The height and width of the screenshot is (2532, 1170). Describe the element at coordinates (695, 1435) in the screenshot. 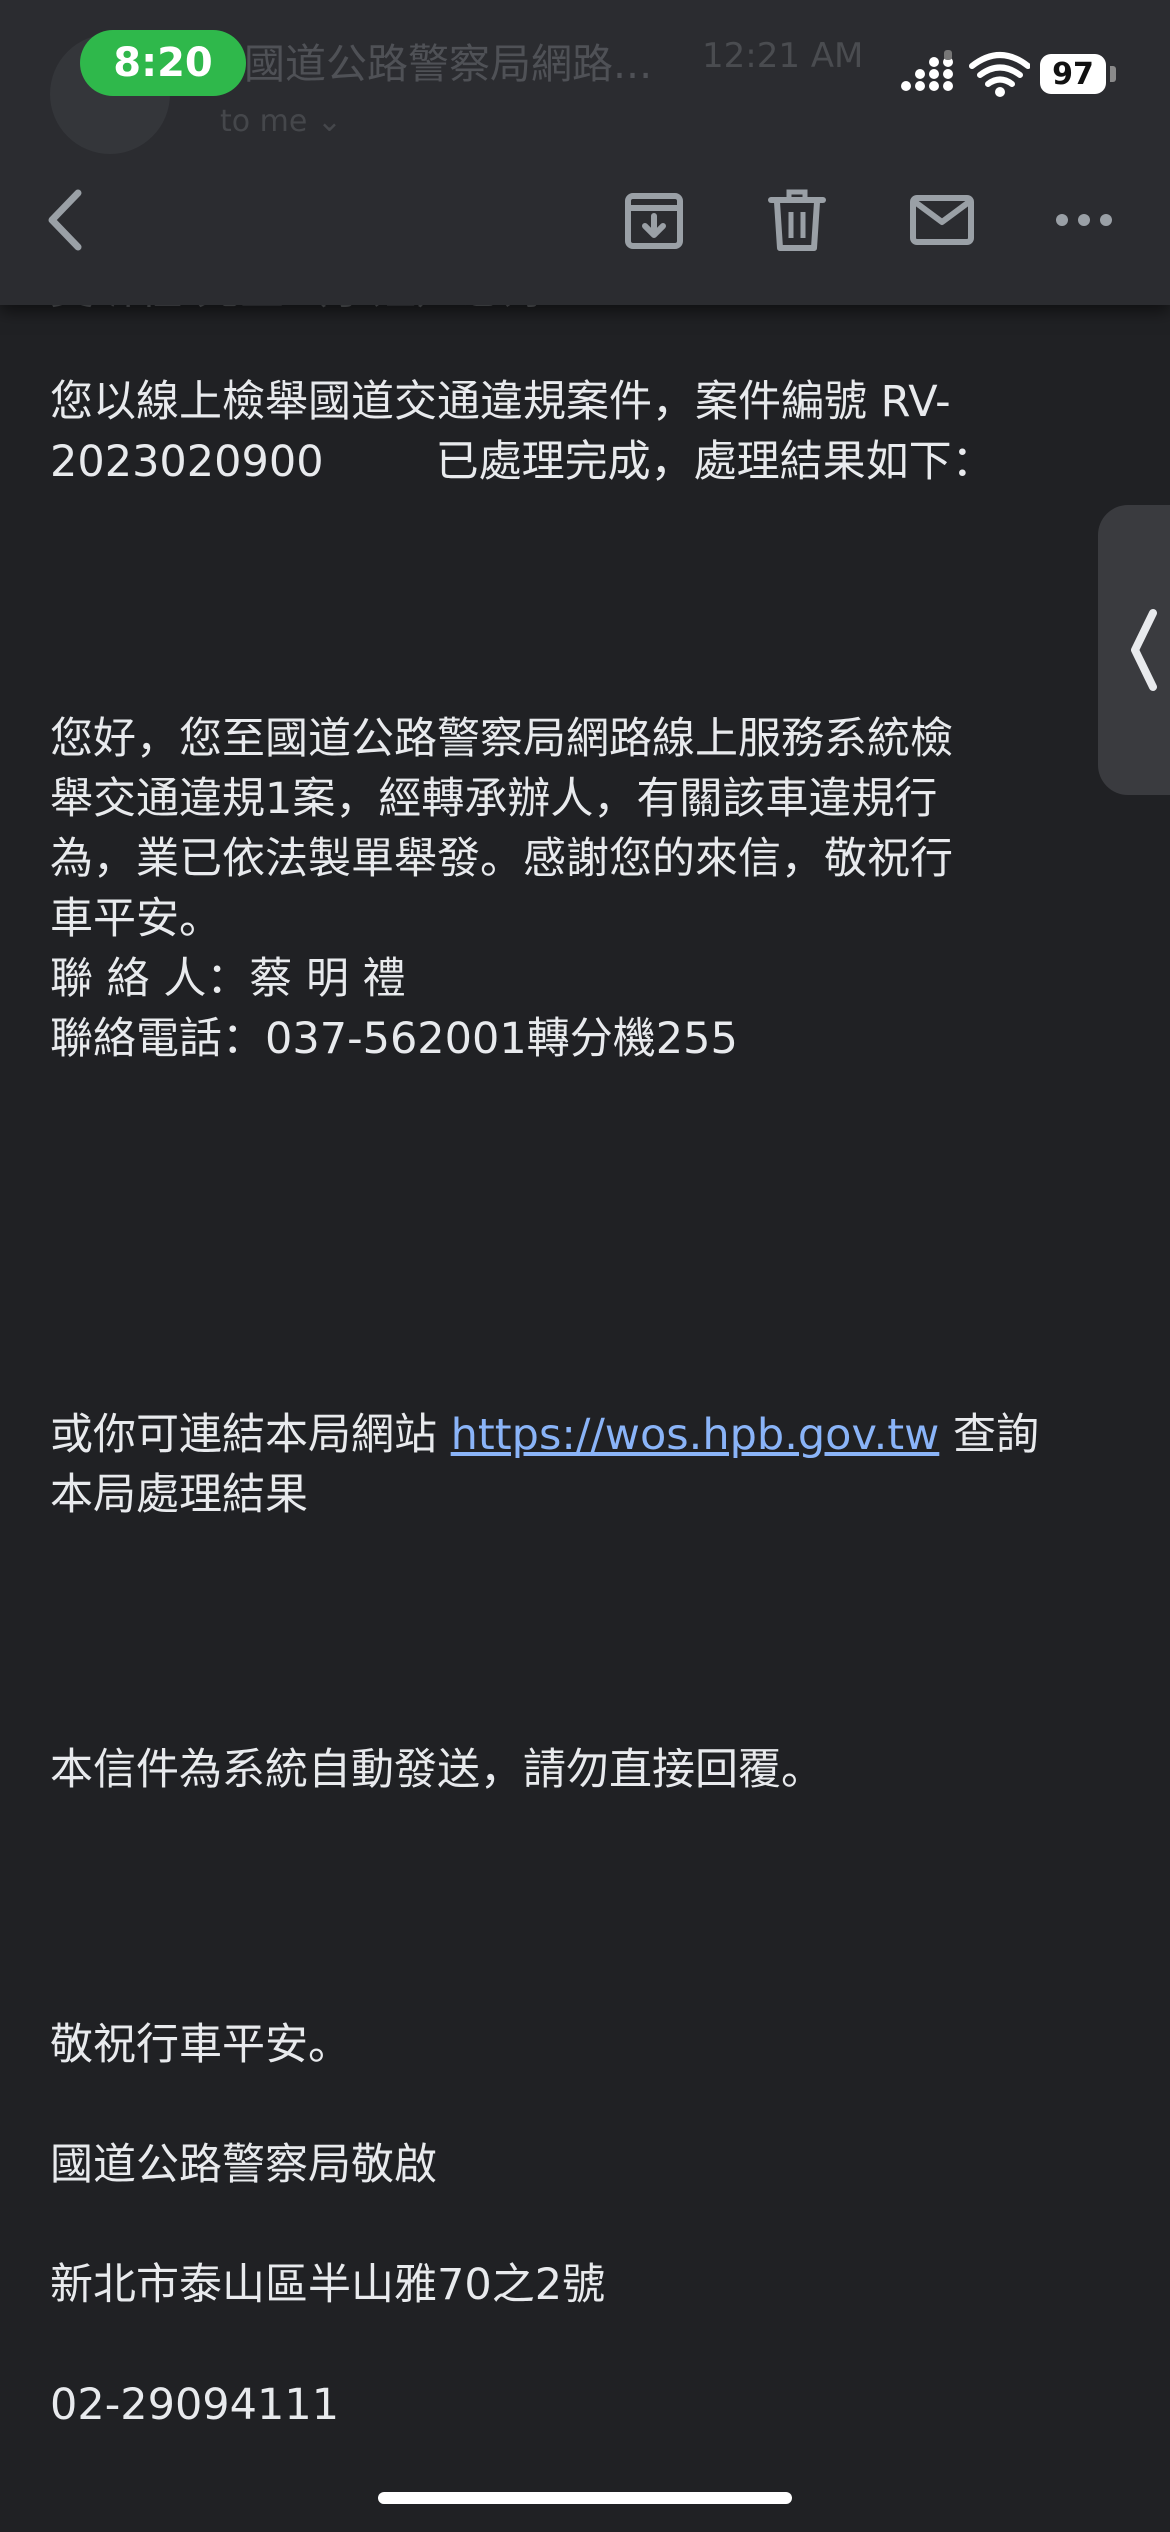

I see `website-link: https://wos.hpb.gov.tw` at that location.